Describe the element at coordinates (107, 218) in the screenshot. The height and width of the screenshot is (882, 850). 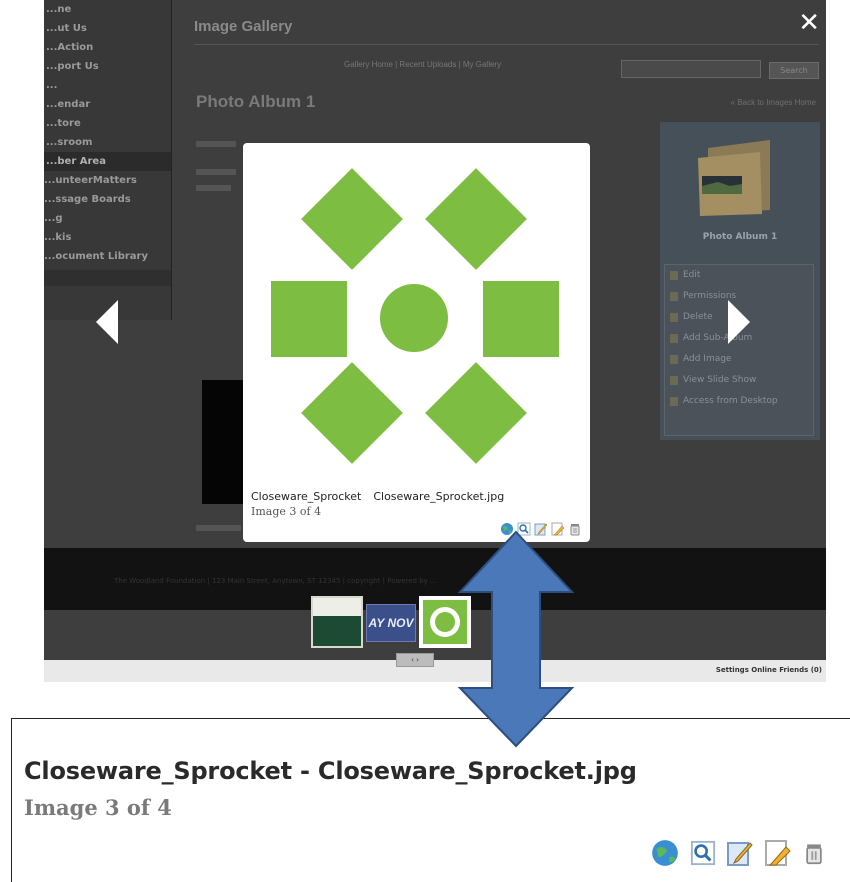
I see `sidebar-item-blog: ...g` at that location.